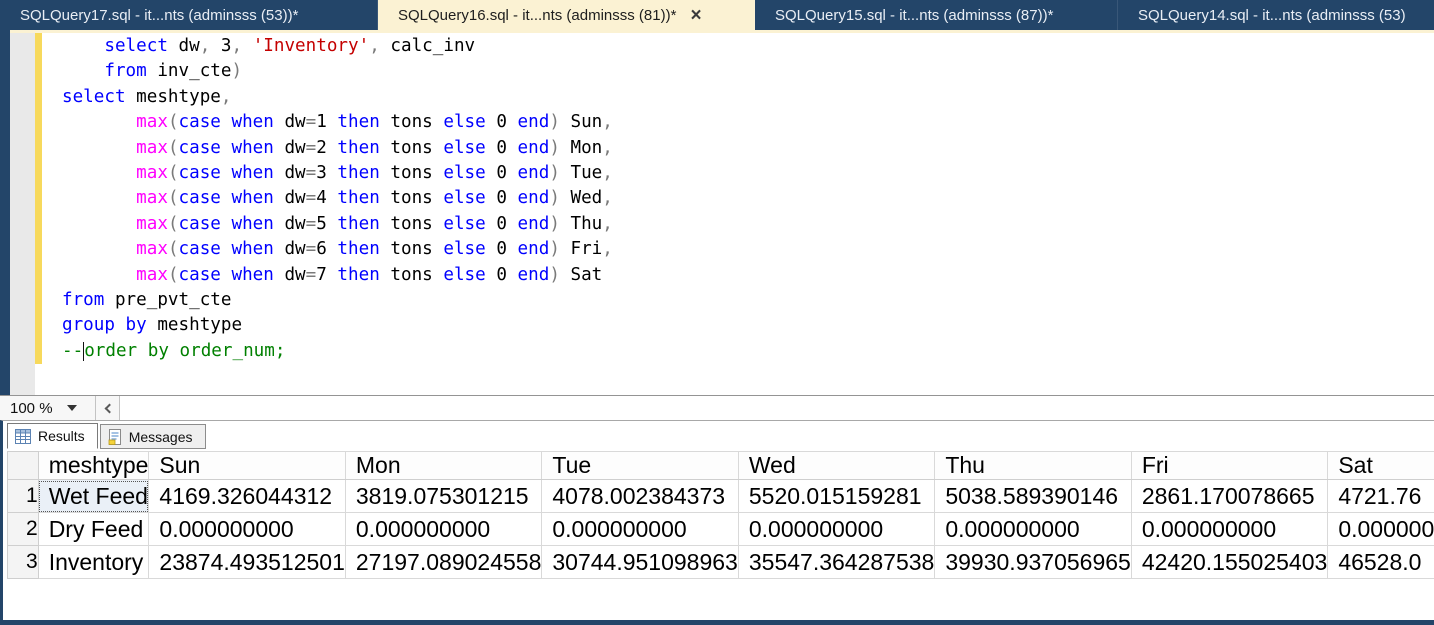 The width and height of the screenshot is (1434, 625). What do you see at coordinates (247, 496) in the screenshot?
I see `grid-cell: 4169.326044312` at bounding box center [247, 496].